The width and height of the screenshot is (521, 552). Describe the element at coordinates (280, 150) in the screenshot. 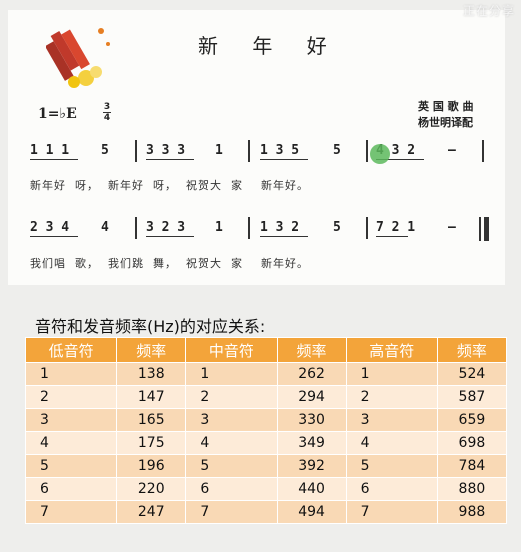

I see `note-group: 1 3 5` at that location.